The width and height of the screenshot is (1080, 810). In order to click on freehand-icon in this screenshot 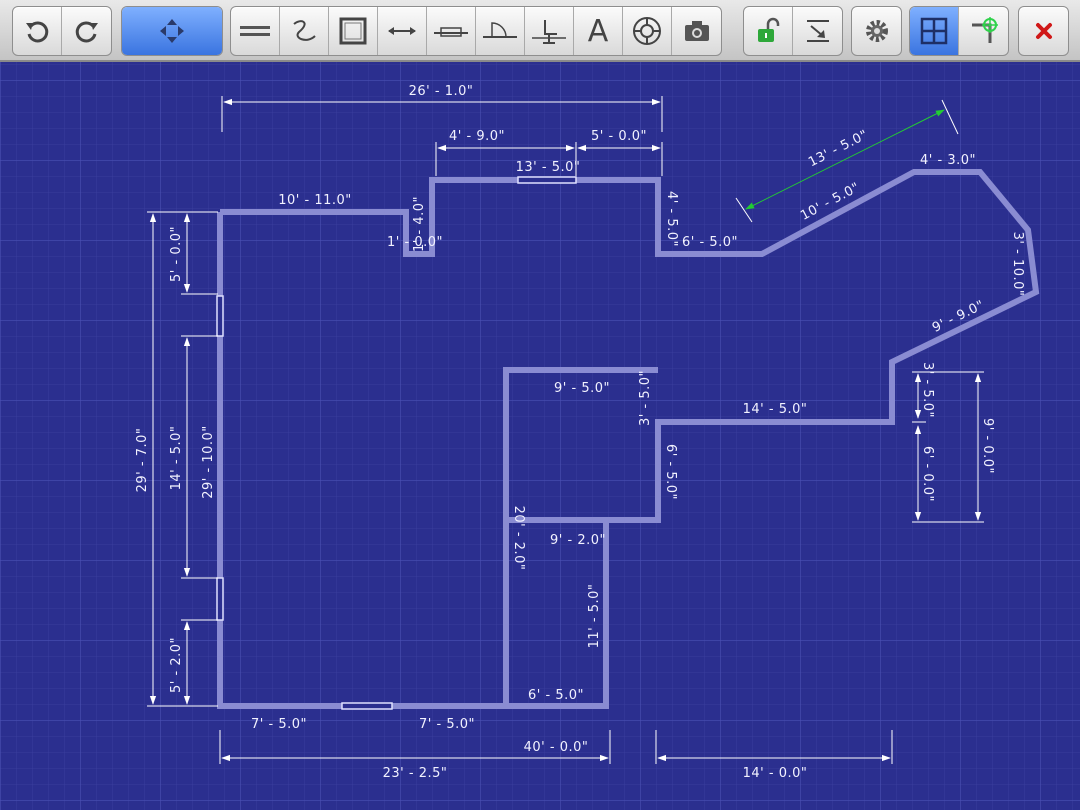, I will do `click(304, 30)`.